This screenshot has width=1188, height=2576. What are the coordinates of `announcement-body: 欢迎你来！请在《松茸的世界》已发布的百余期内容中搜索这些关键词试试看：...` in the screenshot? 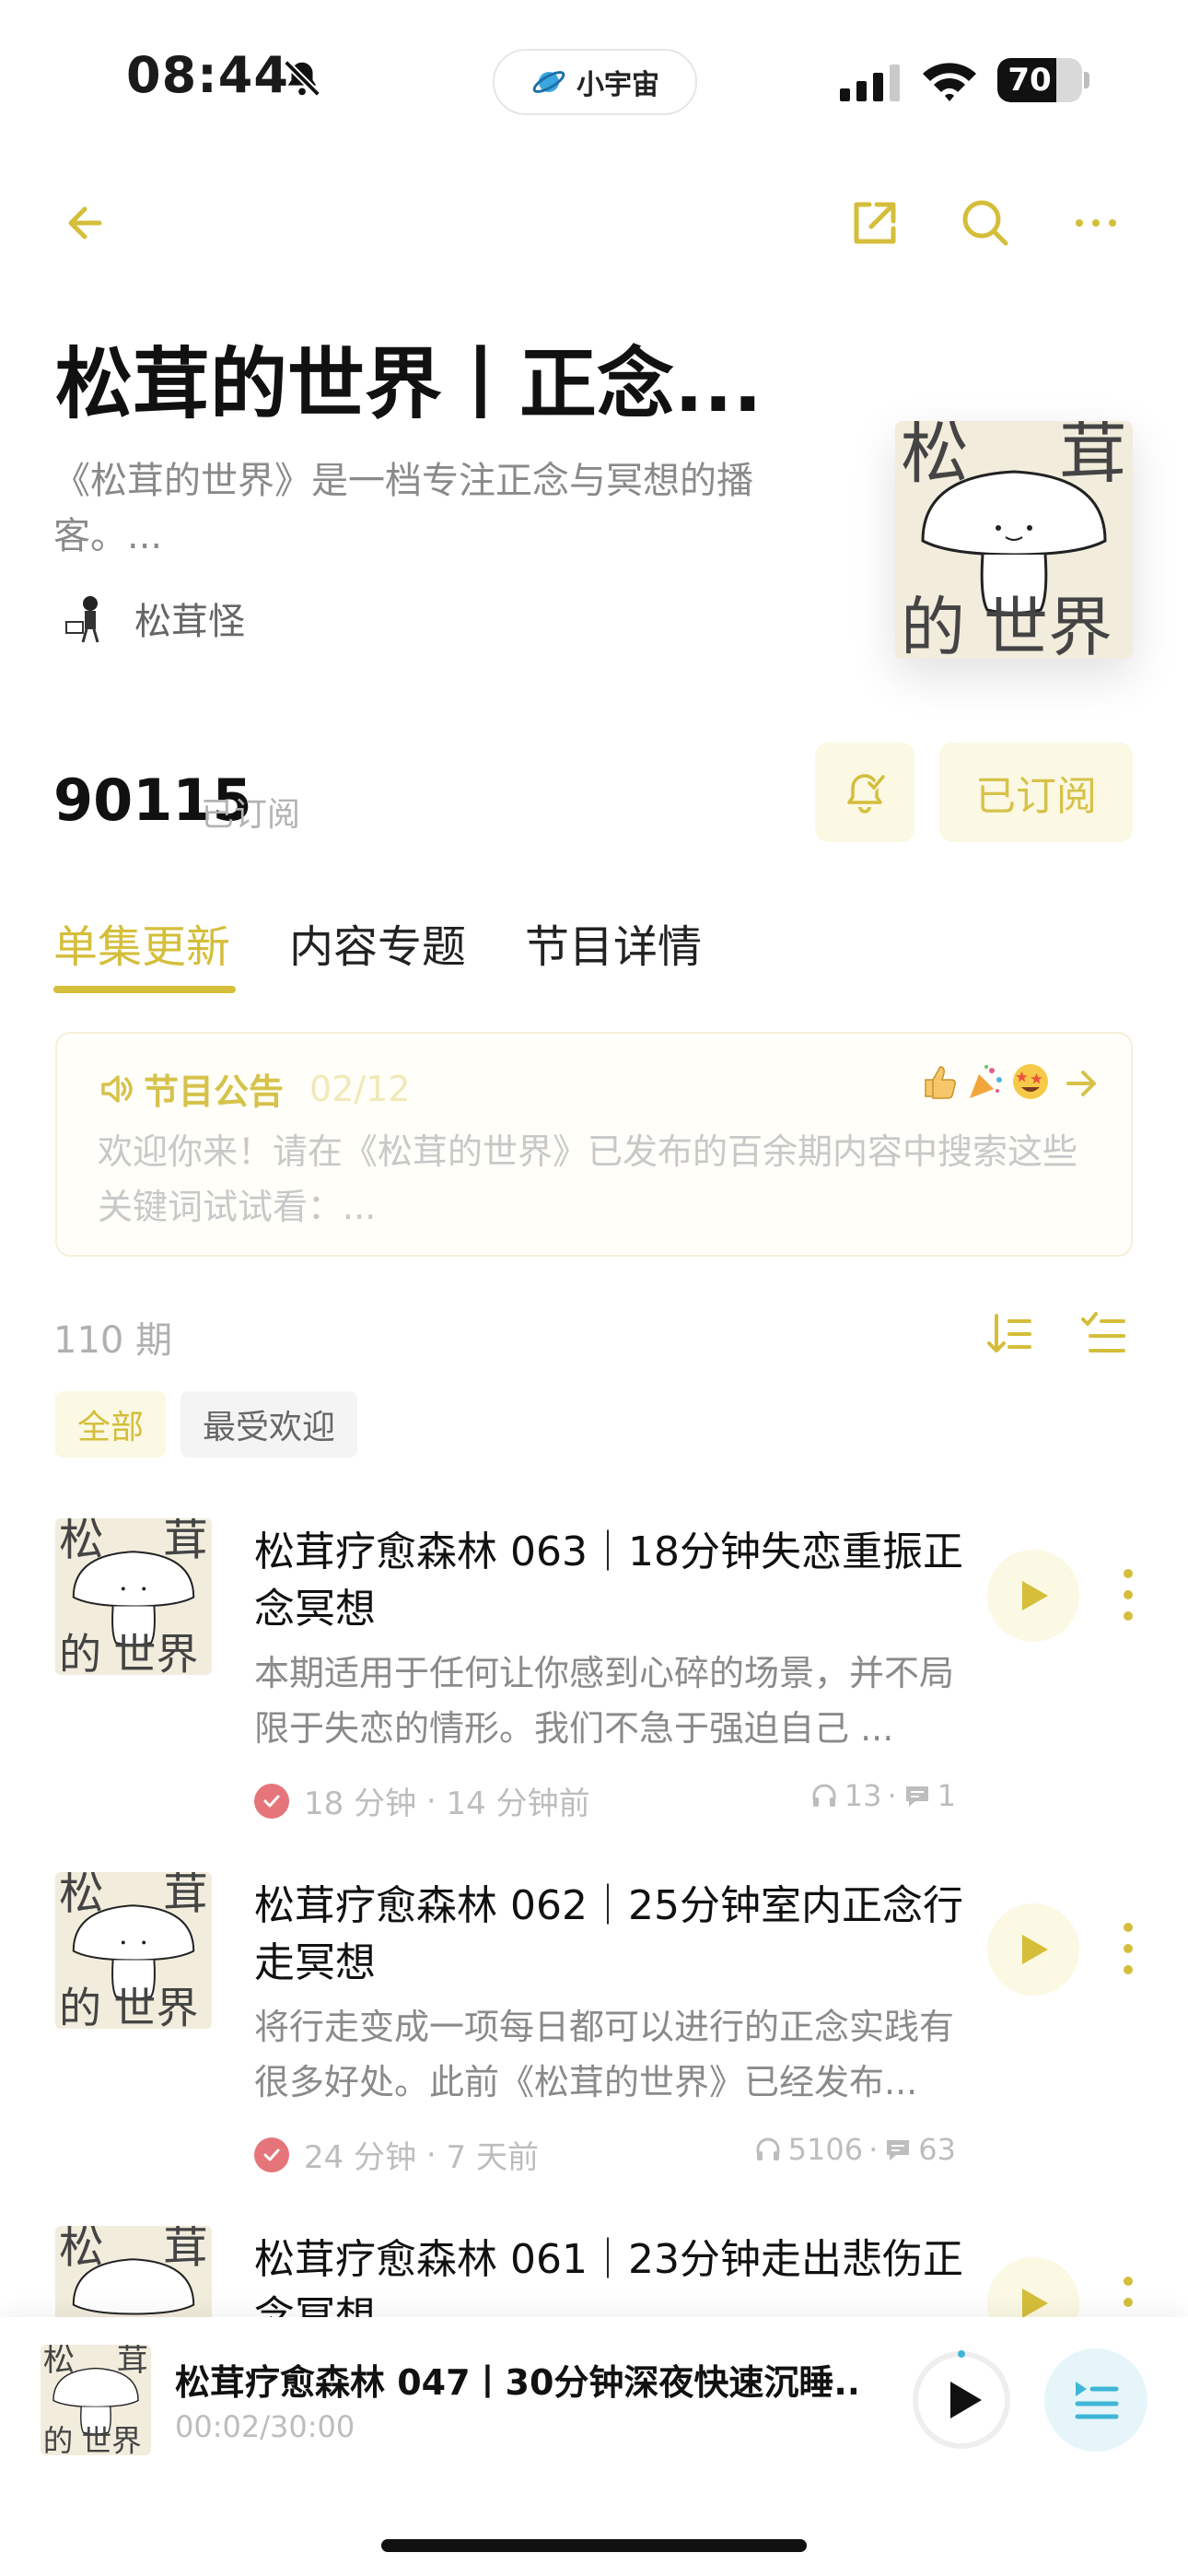 It's located at (588, 1179).